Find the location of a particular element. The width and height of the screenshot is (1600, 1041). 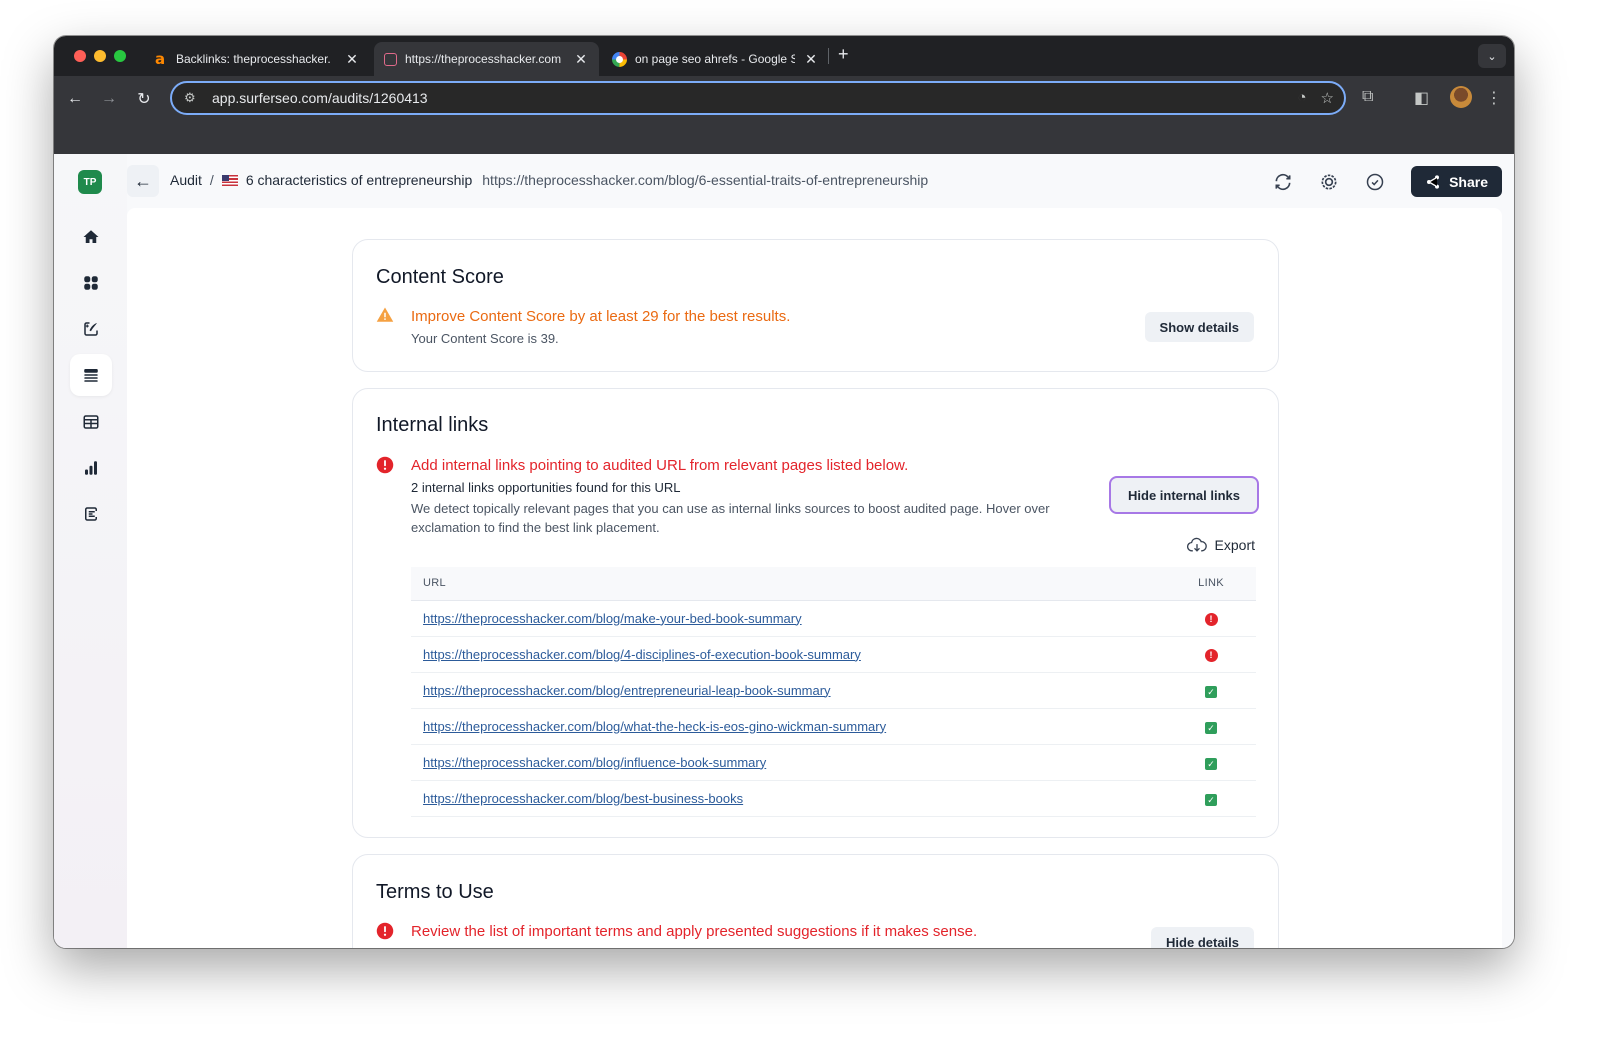

refresh-icon is located at coordinates (1283, 181).